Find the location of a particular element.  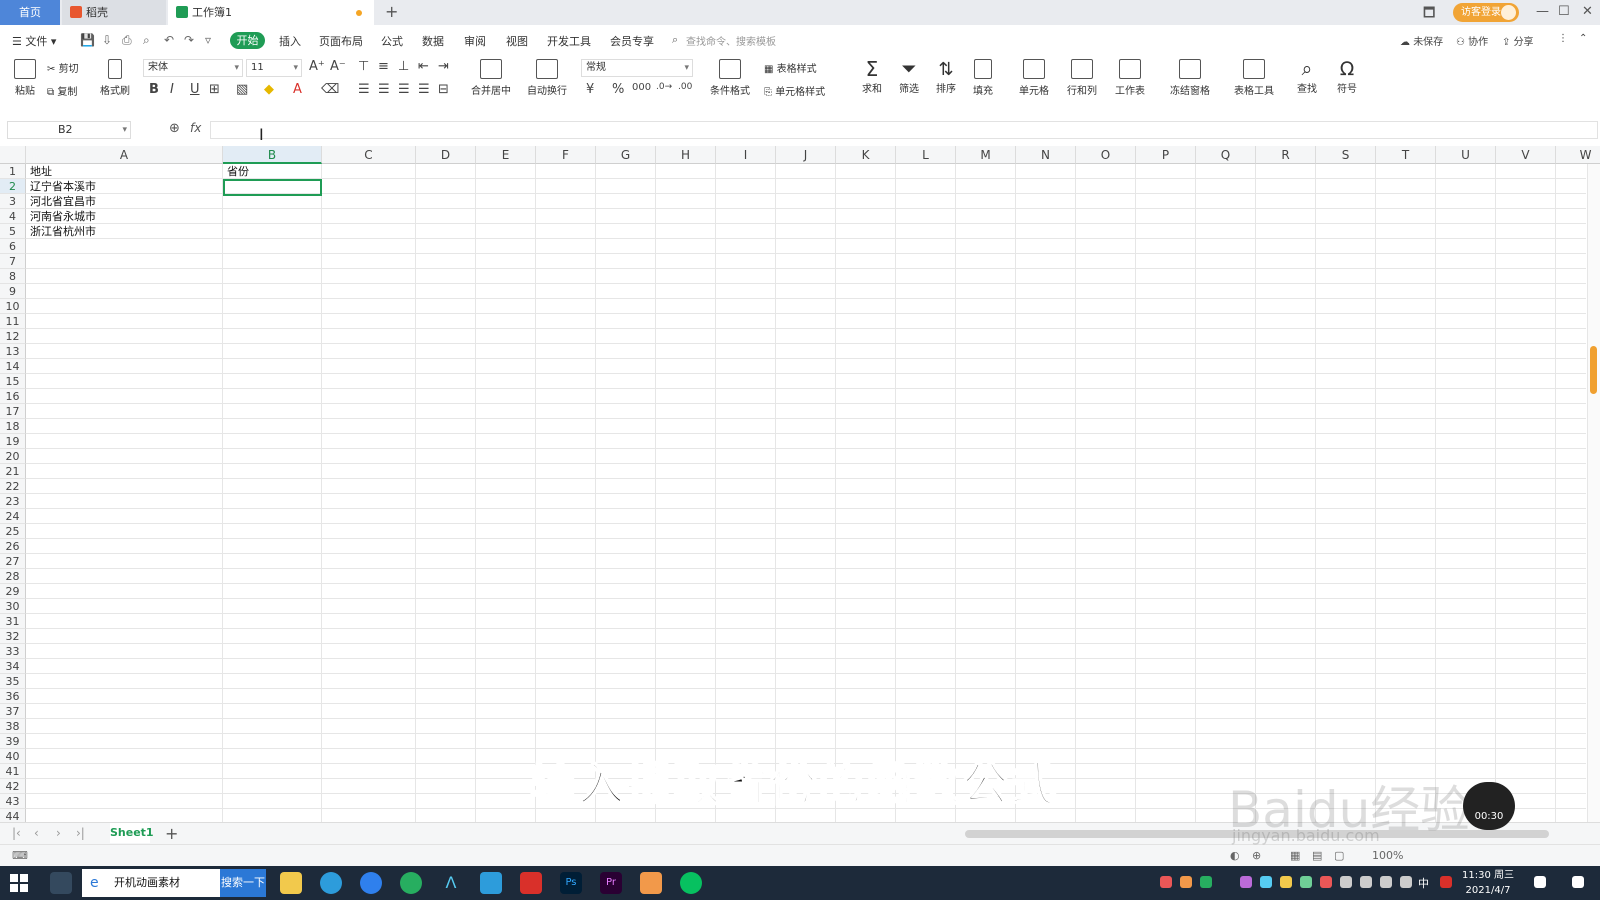

new-tab-button: + is located at coordinates (391, 11).